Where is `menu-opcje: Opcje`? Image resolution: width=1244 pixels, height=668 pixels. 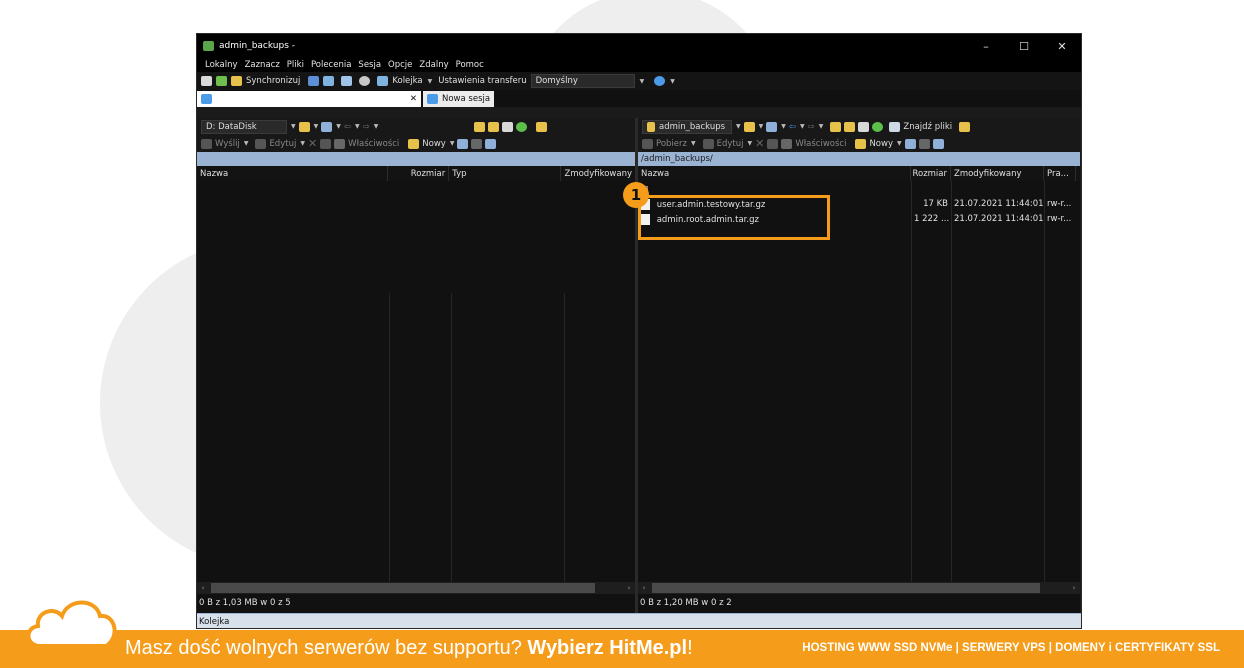
menu-opcje: Opcje is located at coordinates (400, 65).